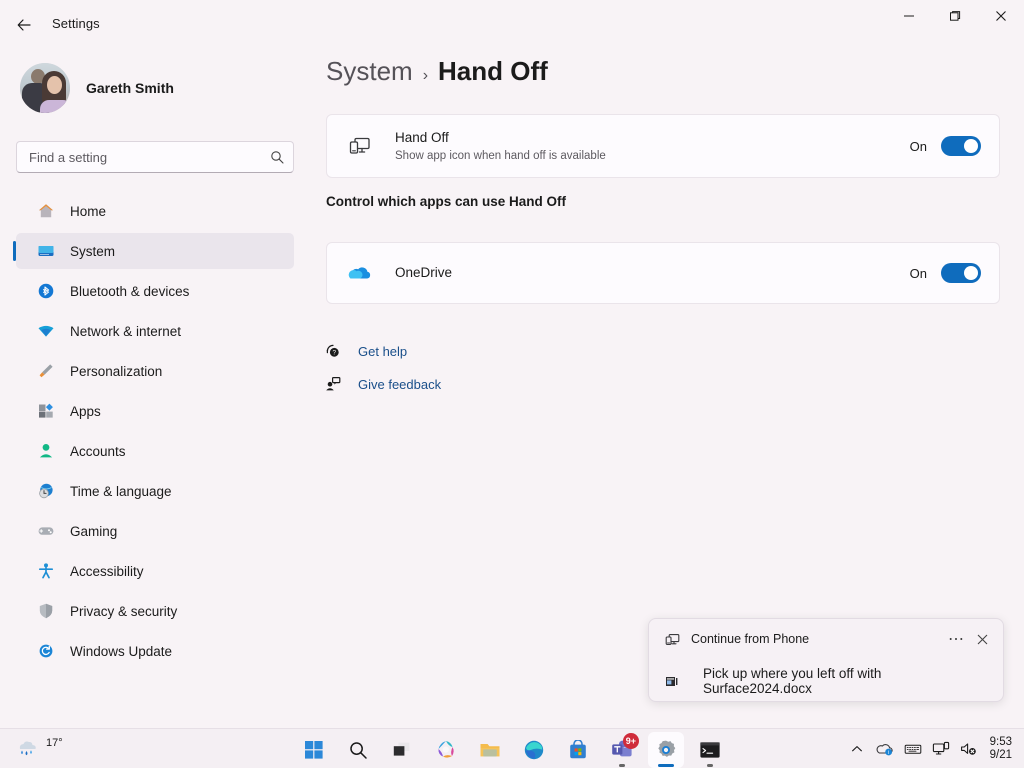 Image resolution: width=1024 pixels, height=768 pixels. What do you see at coordinates (857, 749) in the screenshot?
I see `tray-chevron-up-icon` at bounding box center [857, 749].